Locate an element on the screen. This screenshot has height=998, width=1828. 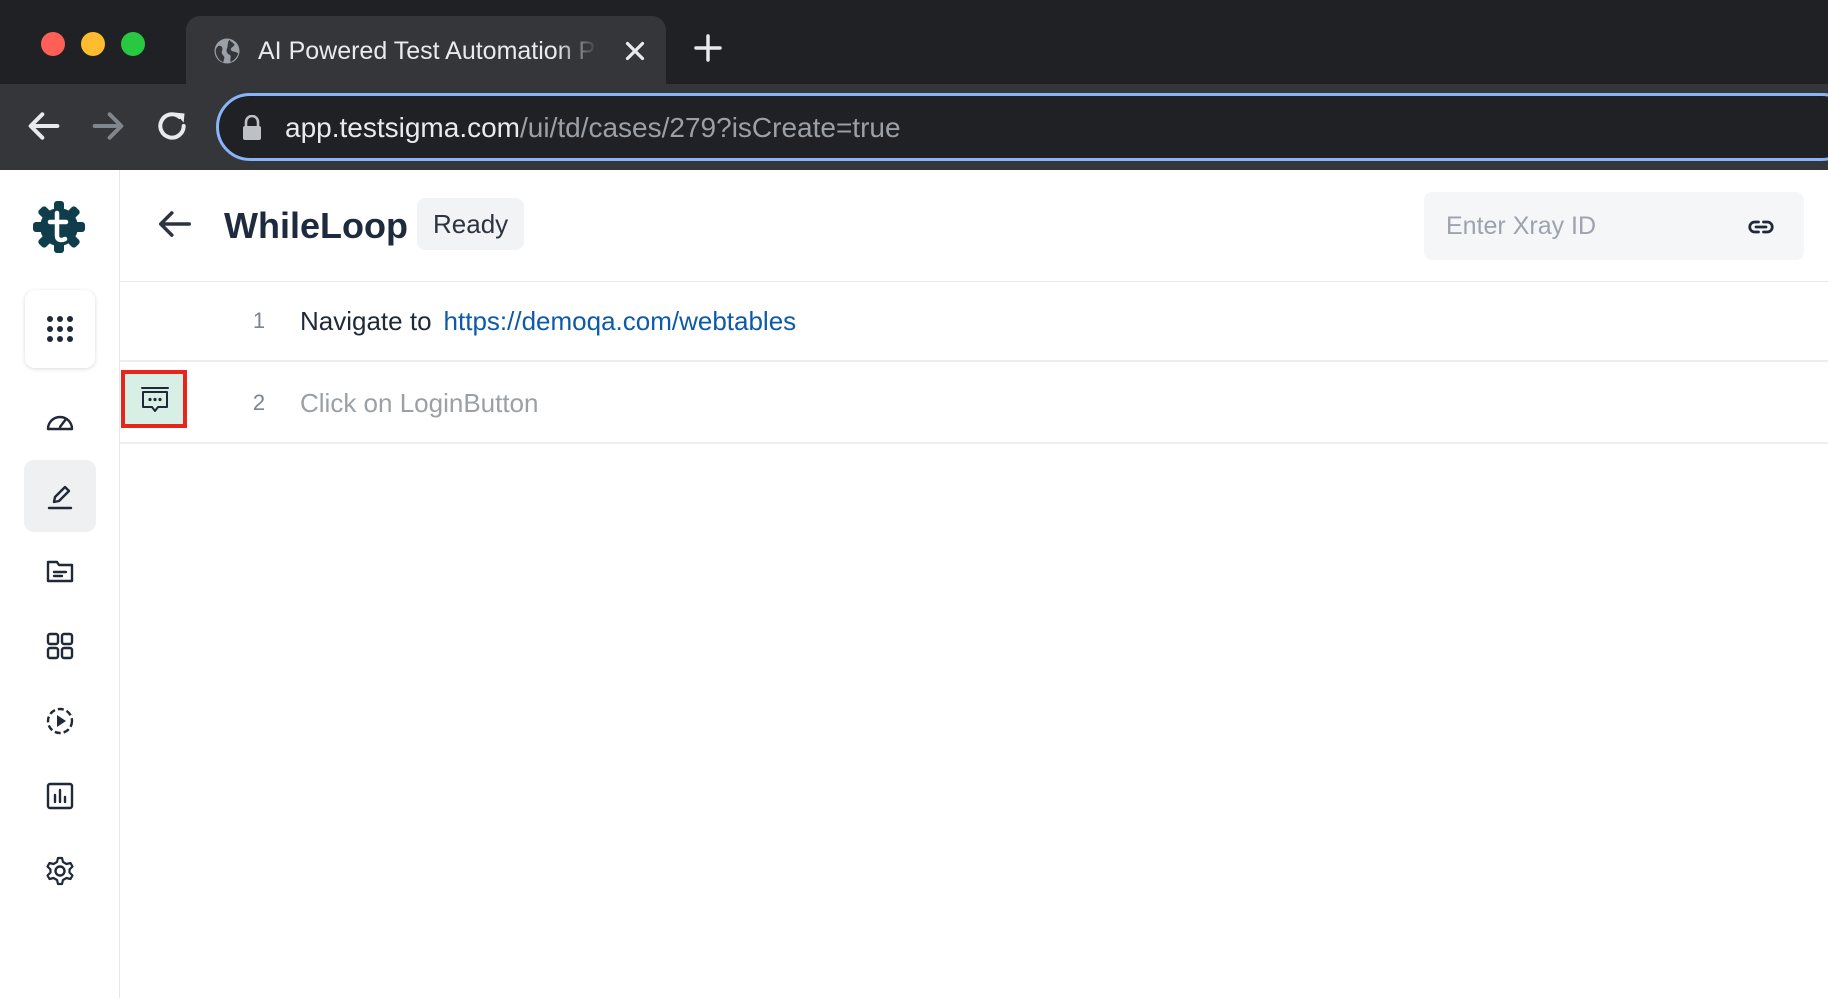
sidebar-item-test-cases is located at coordinates (60, 496).